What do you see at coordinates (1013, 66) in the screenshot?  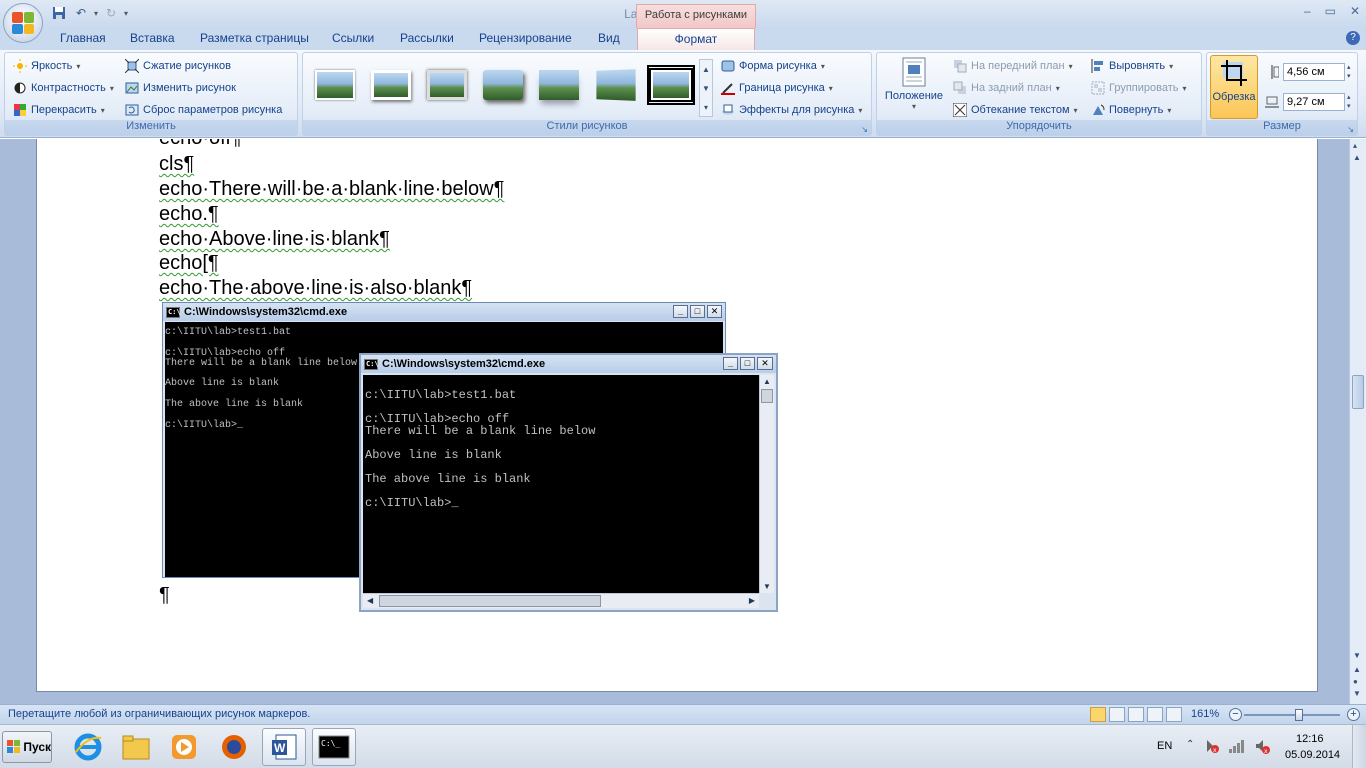 I see `bring-to-front-button: На передний план ▾` at bounding box center [1013, 66].